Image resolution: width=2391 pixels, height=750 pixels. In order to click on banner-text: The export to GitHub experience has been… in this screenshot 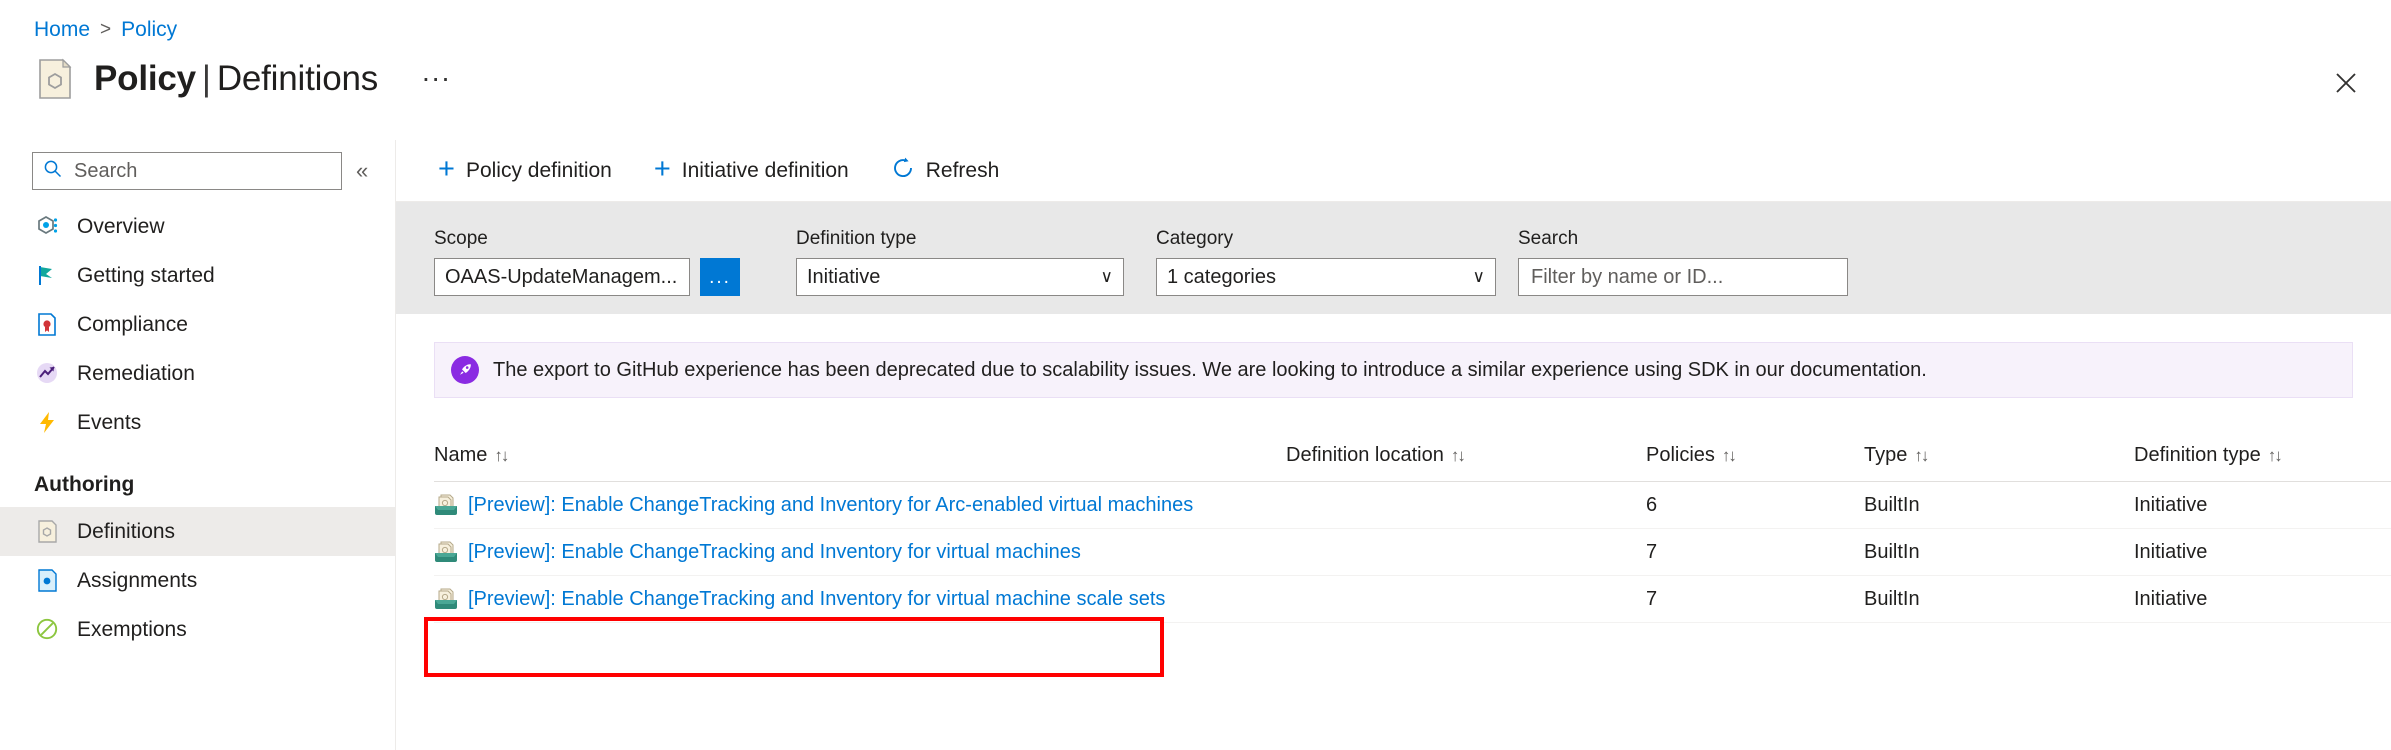, I will do `click(1210, 369)`.